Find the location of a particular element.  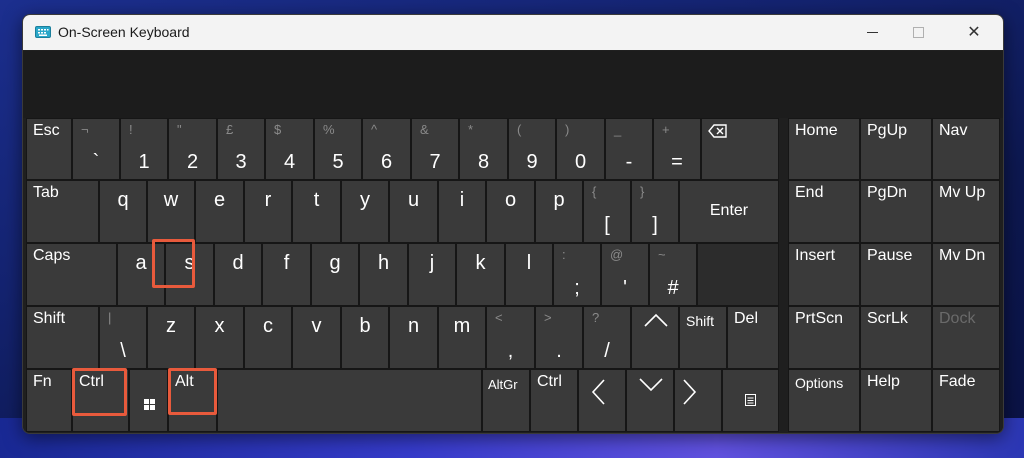

key-i: i is located at coordinates (462, 211).